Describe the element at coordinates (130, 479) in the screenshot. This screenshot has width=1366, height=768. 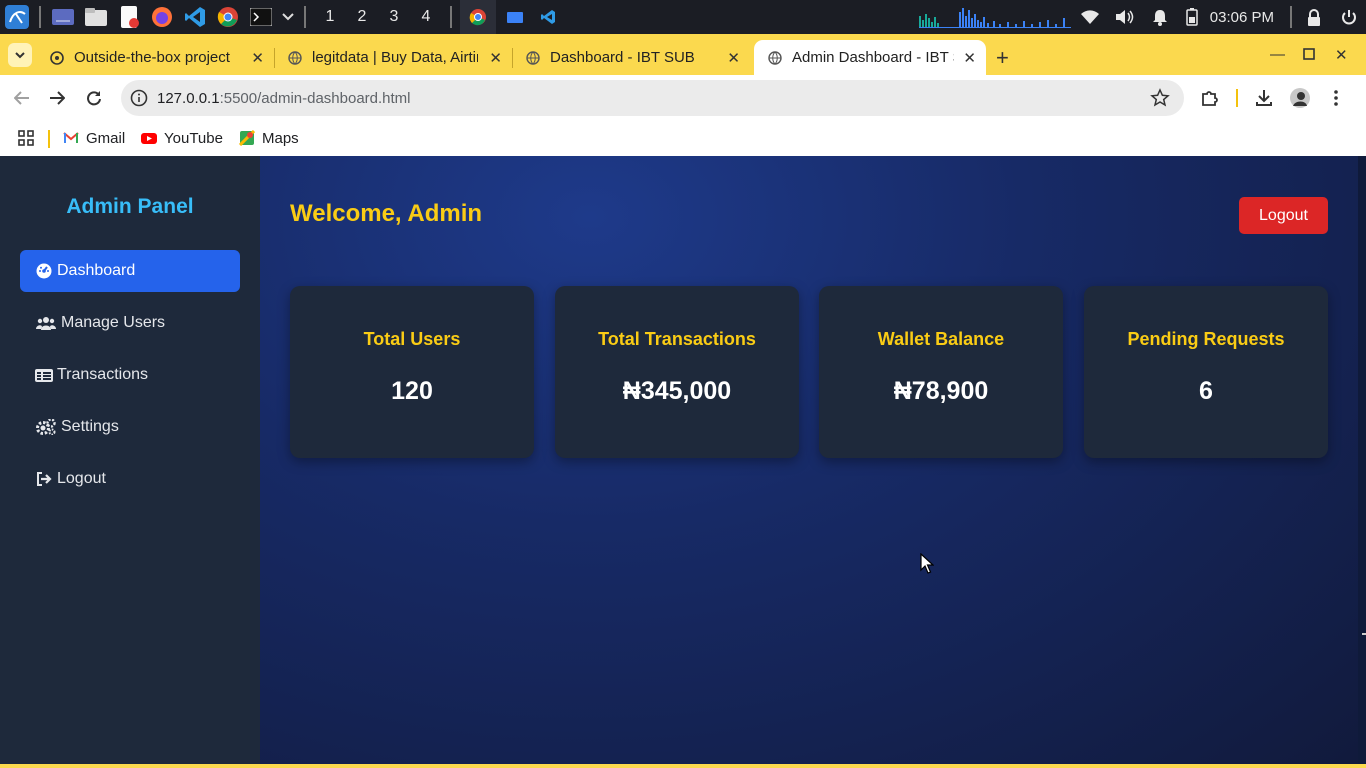
I see `sidebar-item-logout: Logout` at that location.